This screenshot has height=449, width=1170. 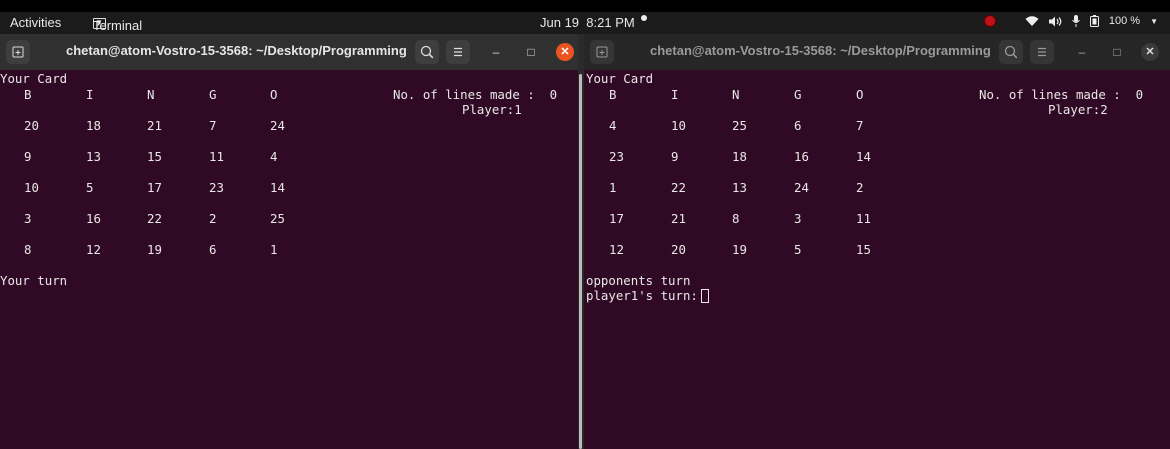 I want to click on clock: Jun 19 8:21 PM, so click(x=587, y=22).